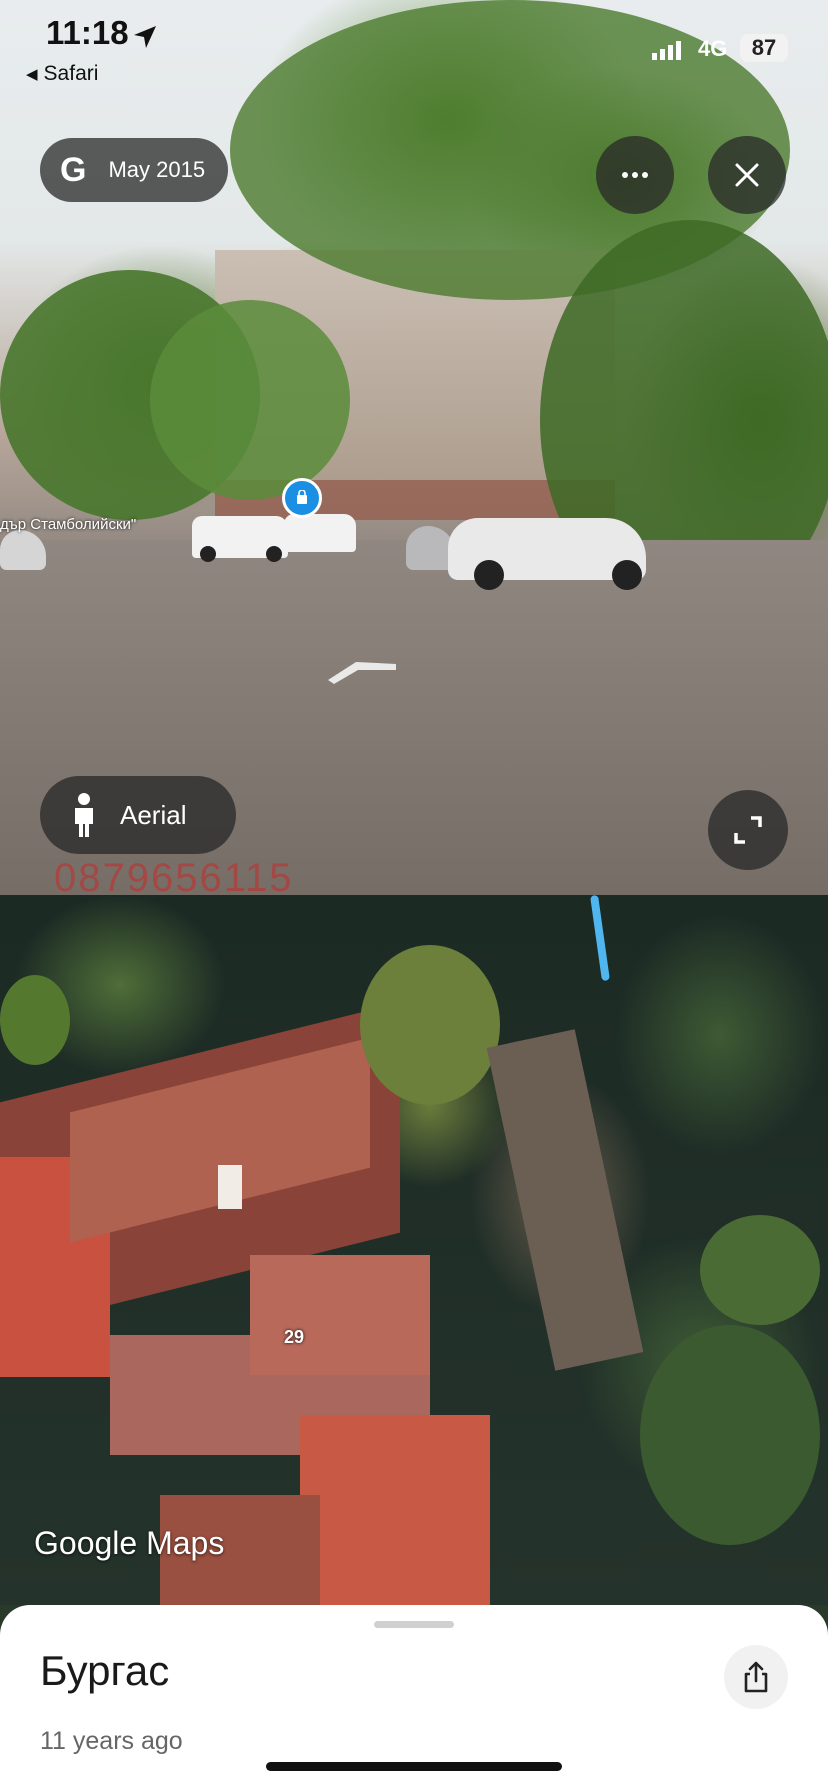  Describe the element at coordinates (84, 815) in the screenshot. I see `pegman-icon` at that location.